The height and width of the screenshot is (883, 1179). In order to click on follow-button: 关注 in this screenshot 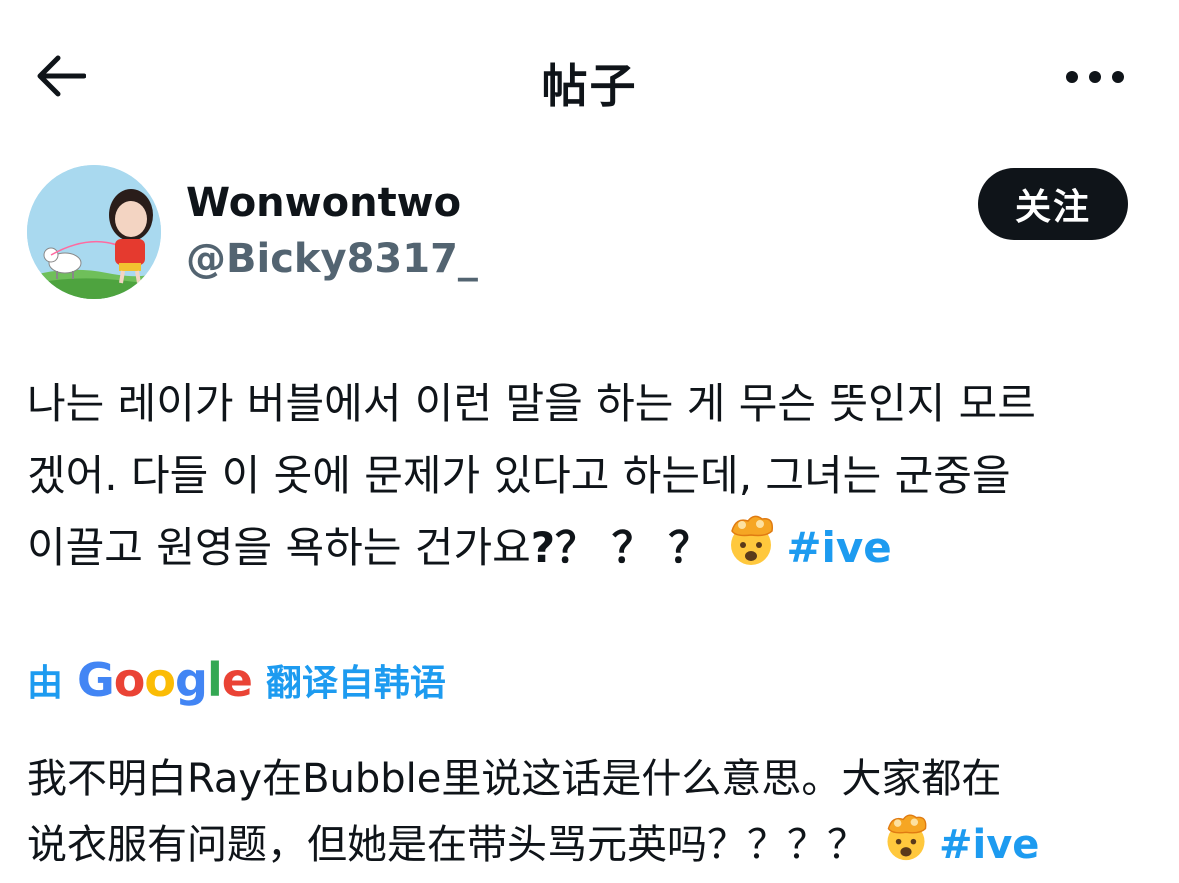, I will do `click(1053, 204)`.